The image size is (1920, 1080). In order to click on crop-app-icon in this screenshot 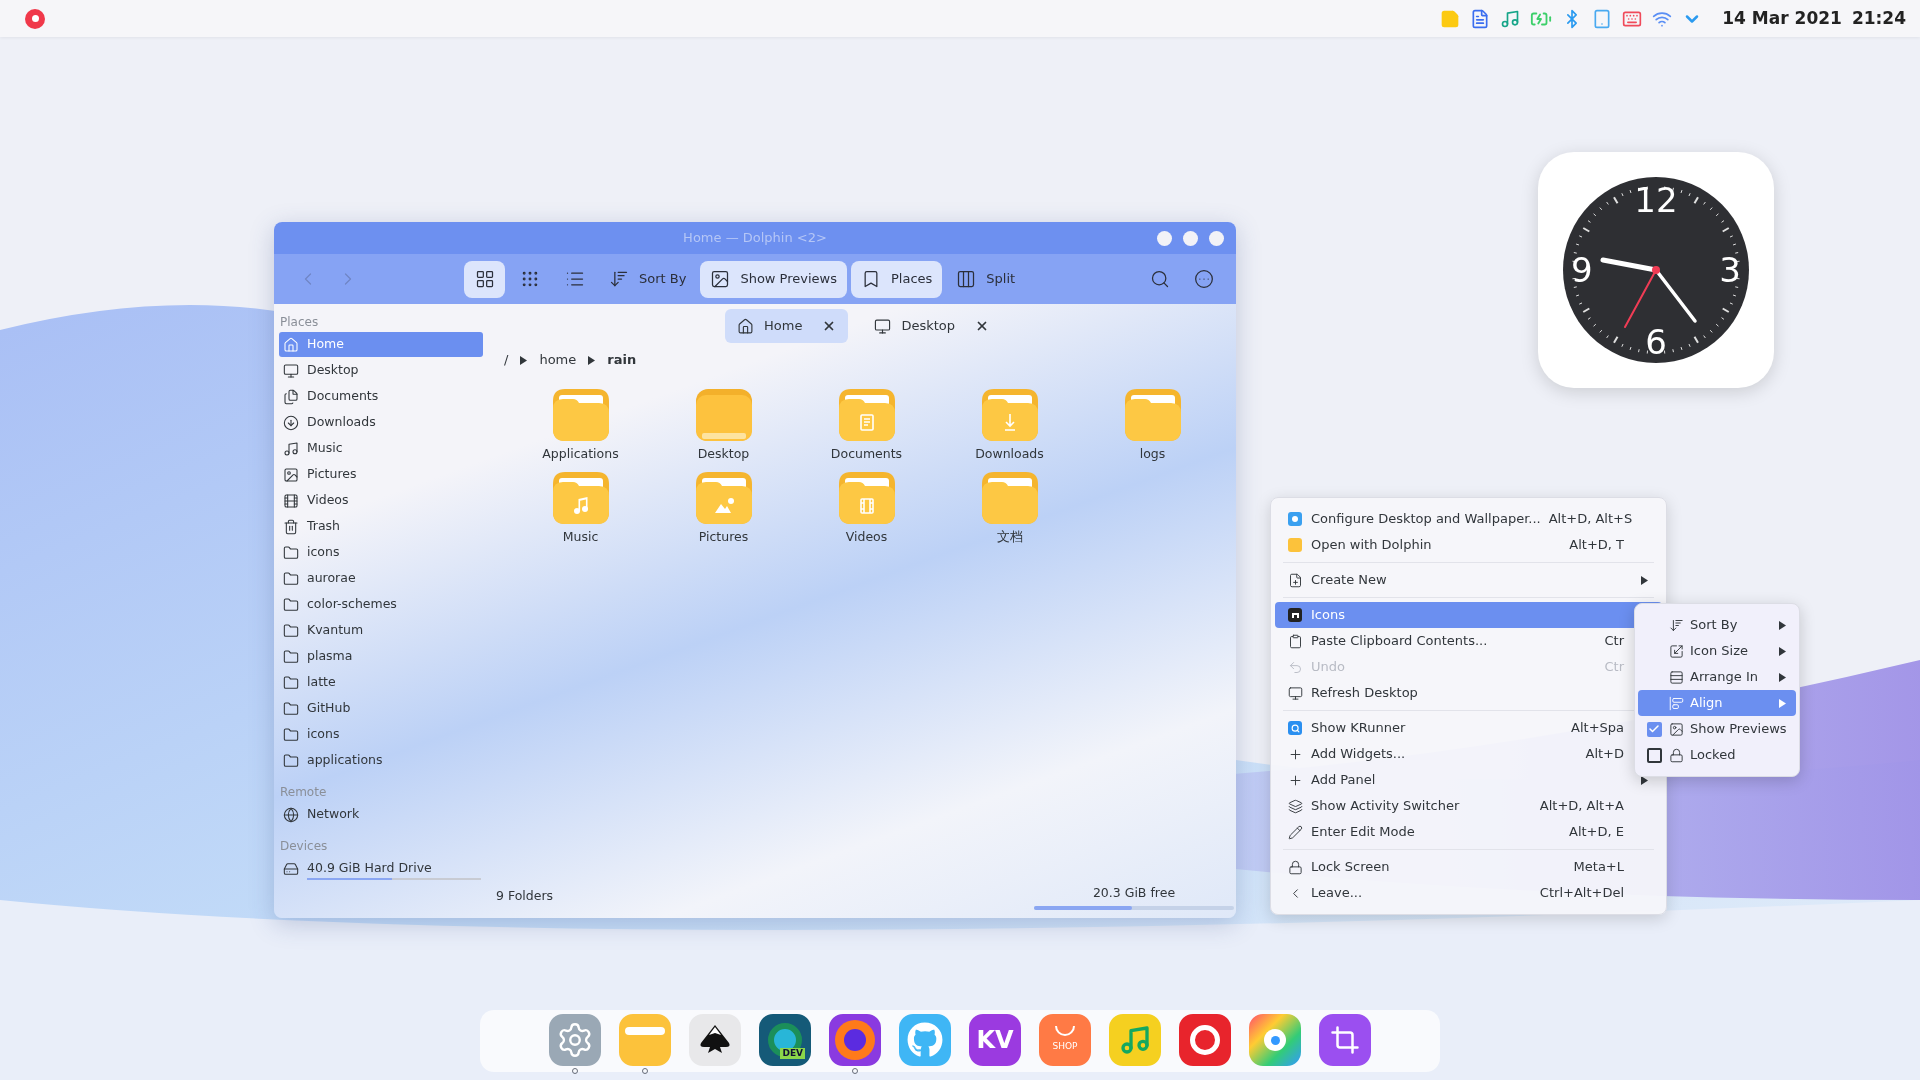, I will do `click(1345, 1040)`.